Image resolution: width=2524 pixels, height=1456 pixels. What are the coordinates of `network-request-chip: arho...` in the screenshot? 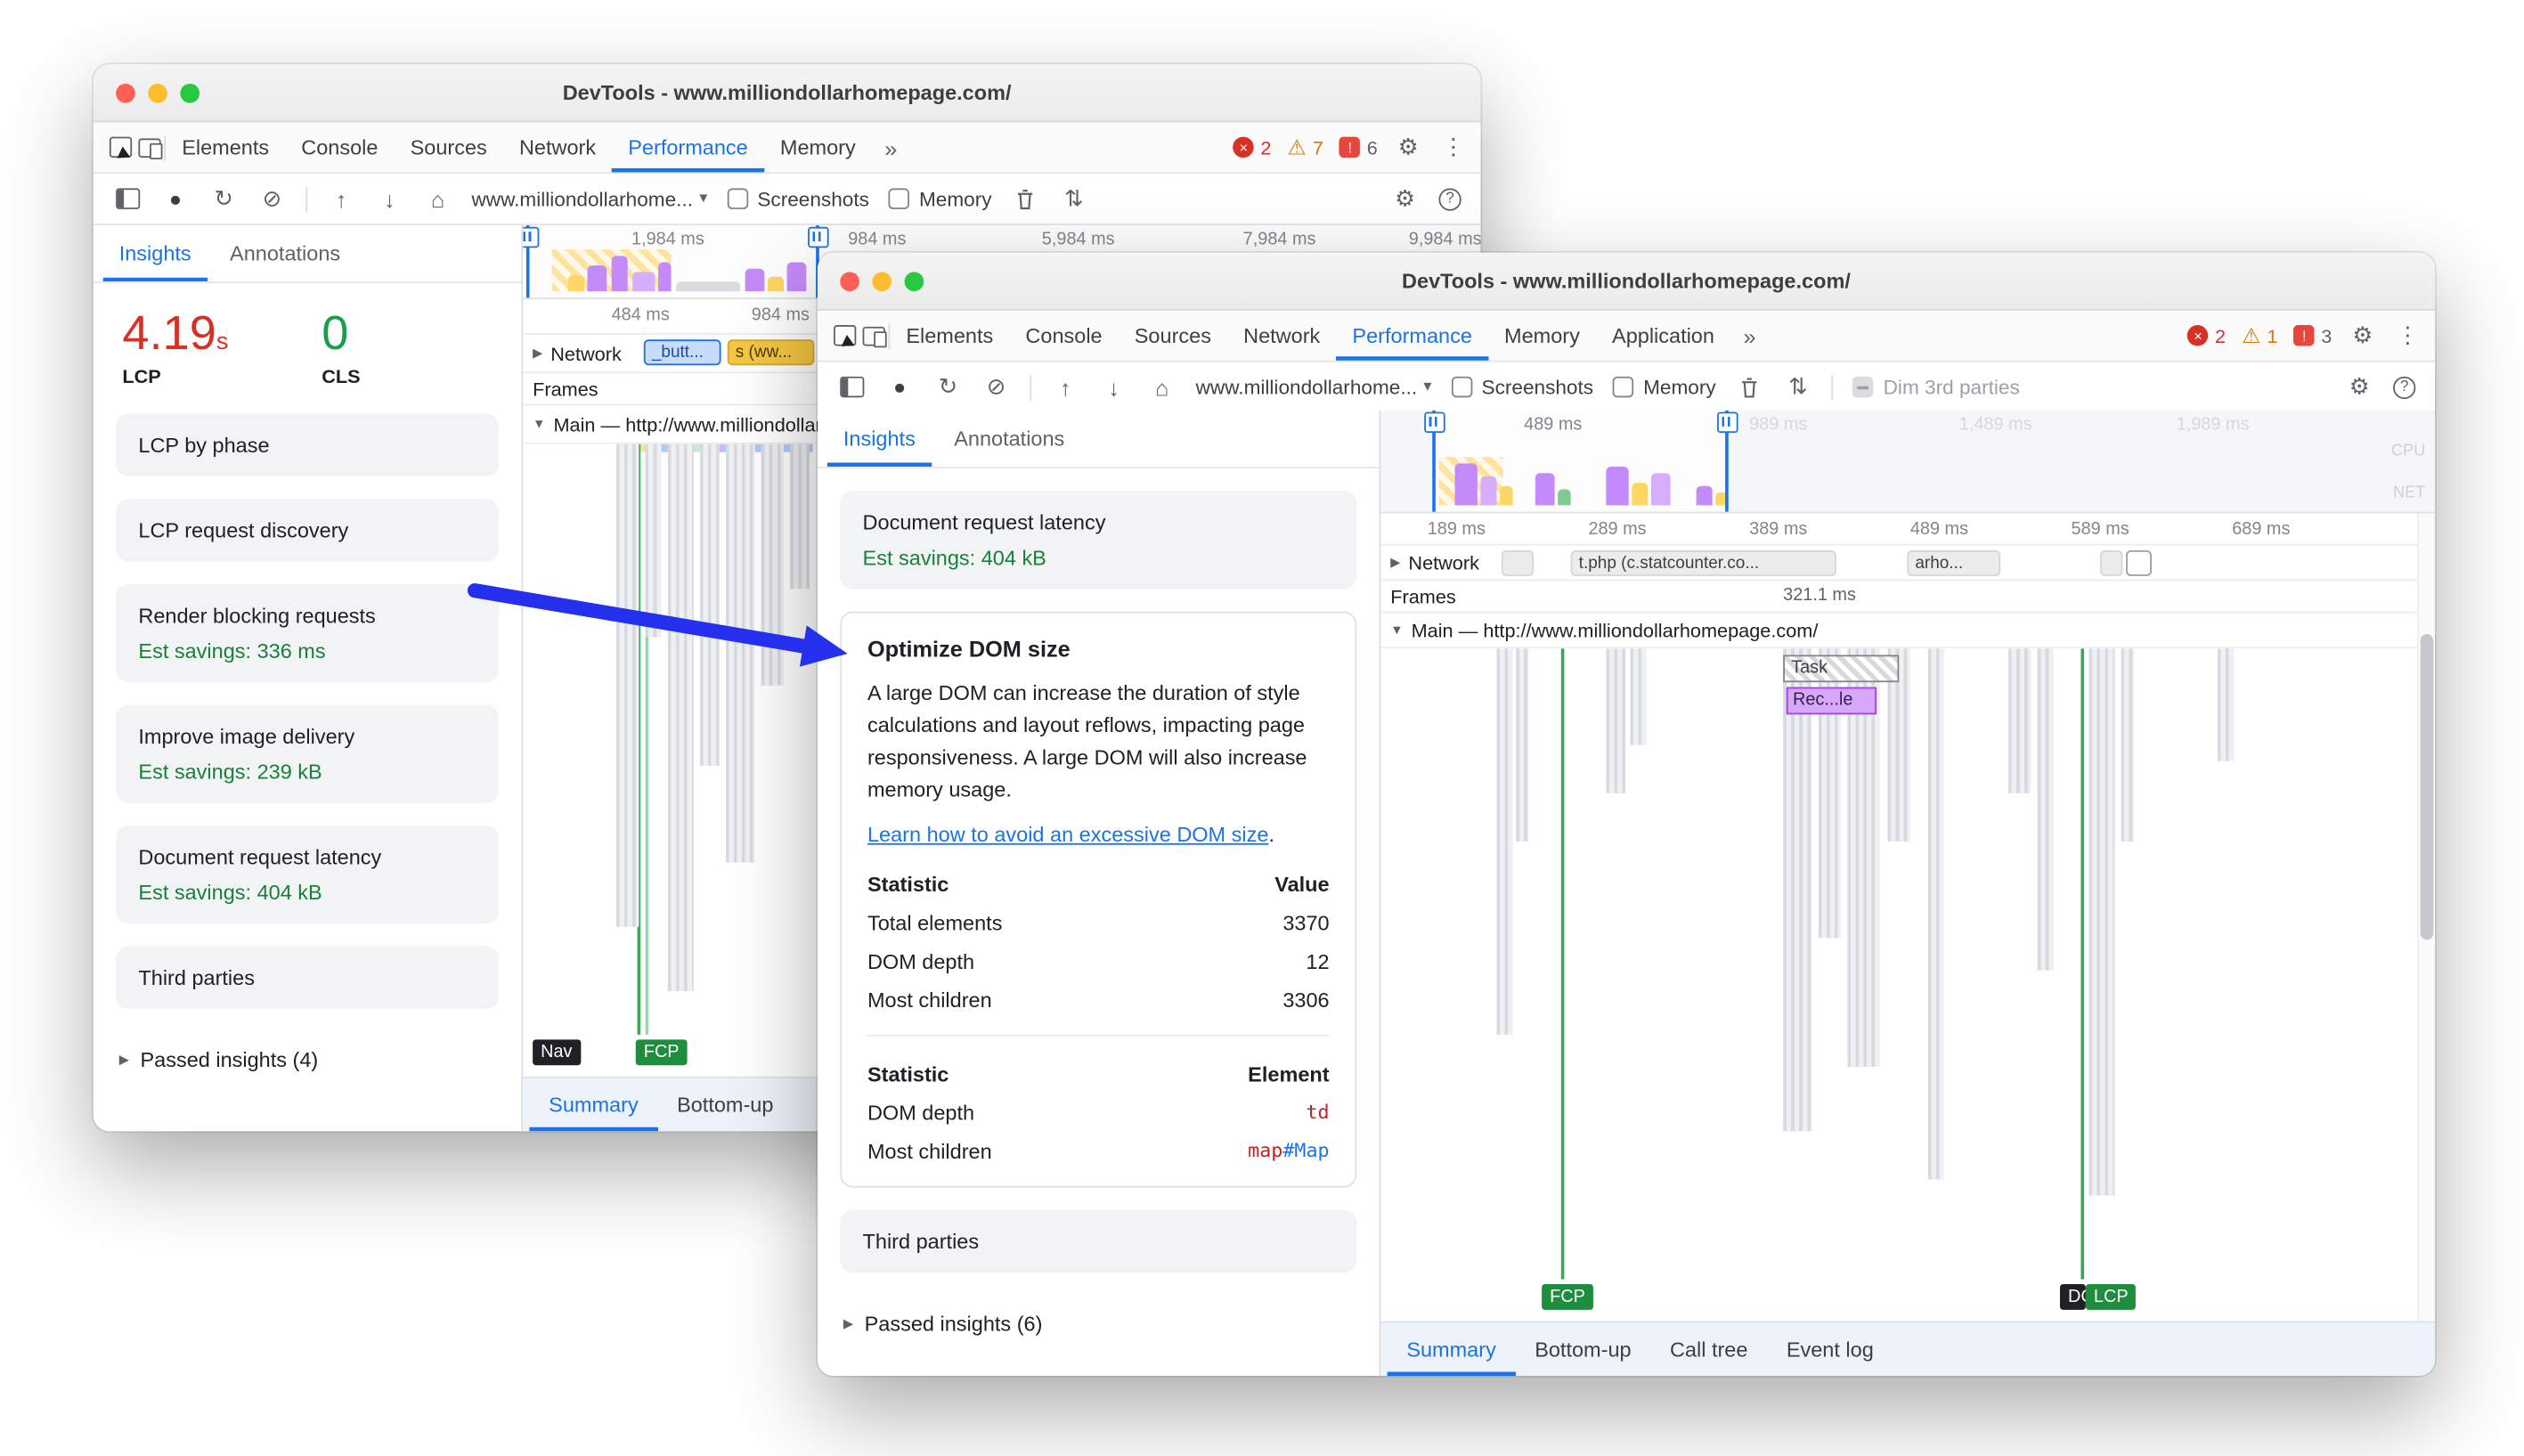 It's located at (1954, 562).